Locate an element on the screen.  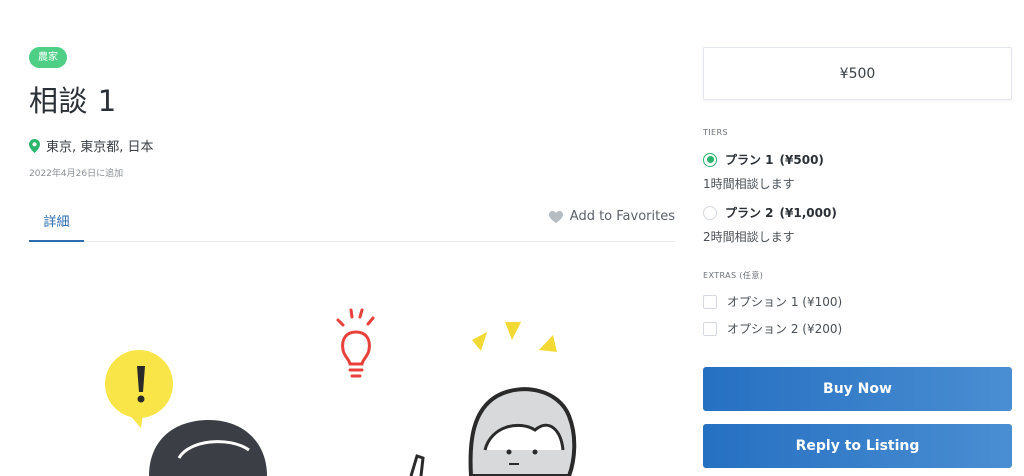
tier-1-name: プラン 1 is located at coordinates (749, 160).